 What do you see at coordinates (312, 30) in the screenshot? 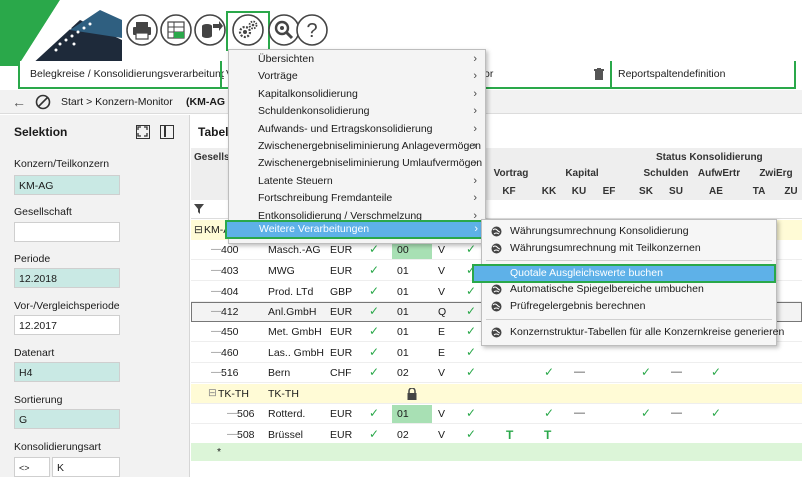
I see `help-icon: ?` at bounding box center [312, 30].